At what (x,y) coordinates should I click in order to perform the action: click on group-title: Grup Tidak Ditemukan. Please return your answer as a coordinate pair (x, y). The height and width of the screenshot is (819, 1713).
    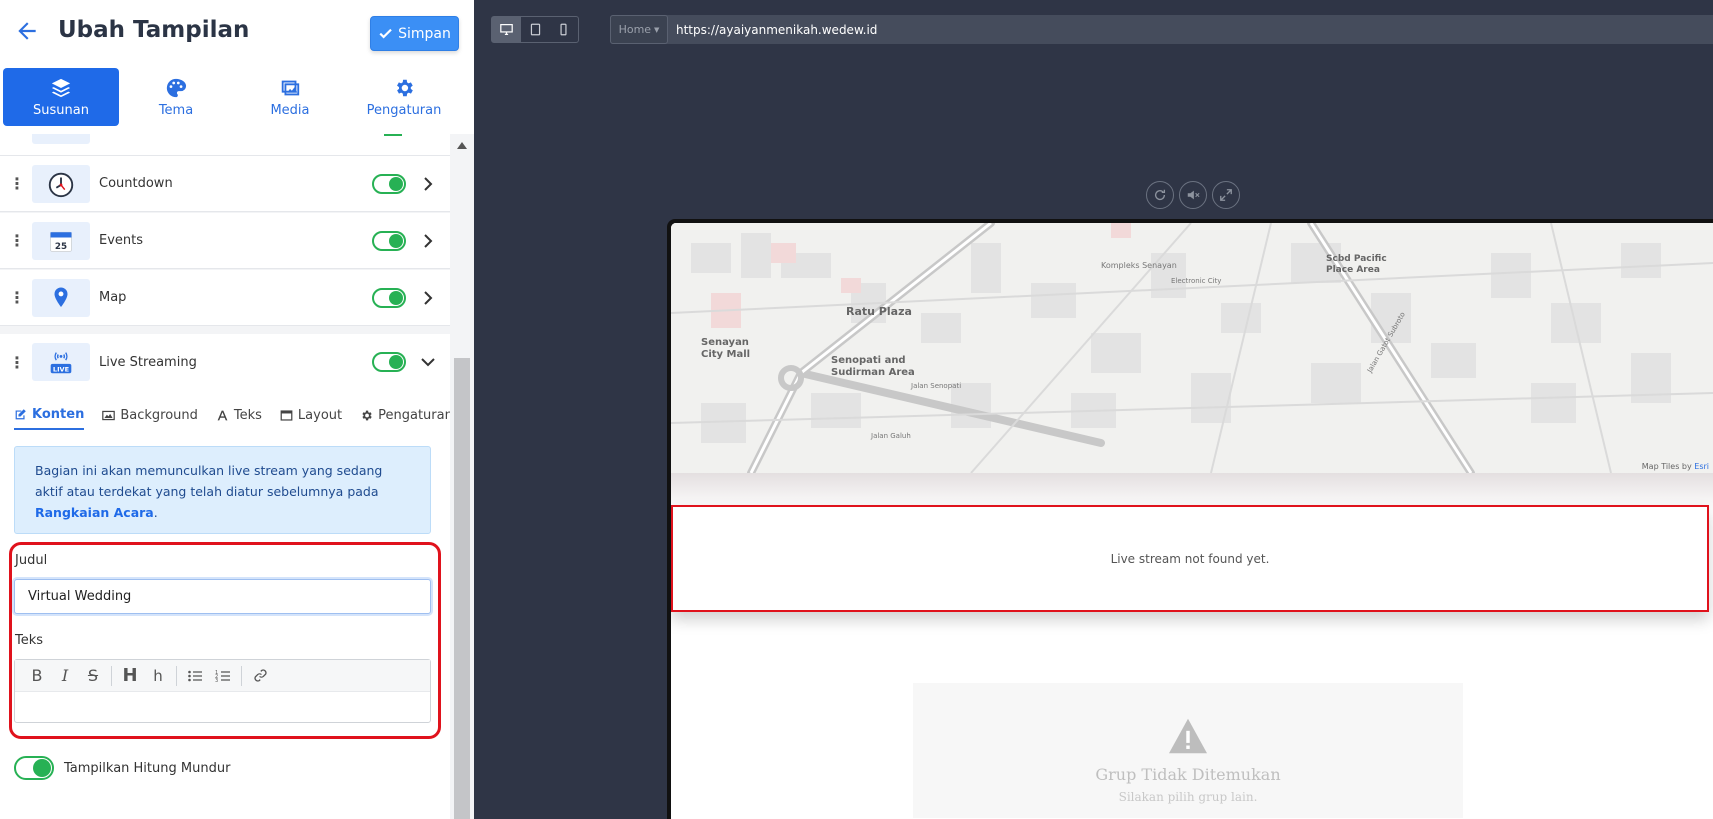
    Looking at the image, I should click on (1188, 774).